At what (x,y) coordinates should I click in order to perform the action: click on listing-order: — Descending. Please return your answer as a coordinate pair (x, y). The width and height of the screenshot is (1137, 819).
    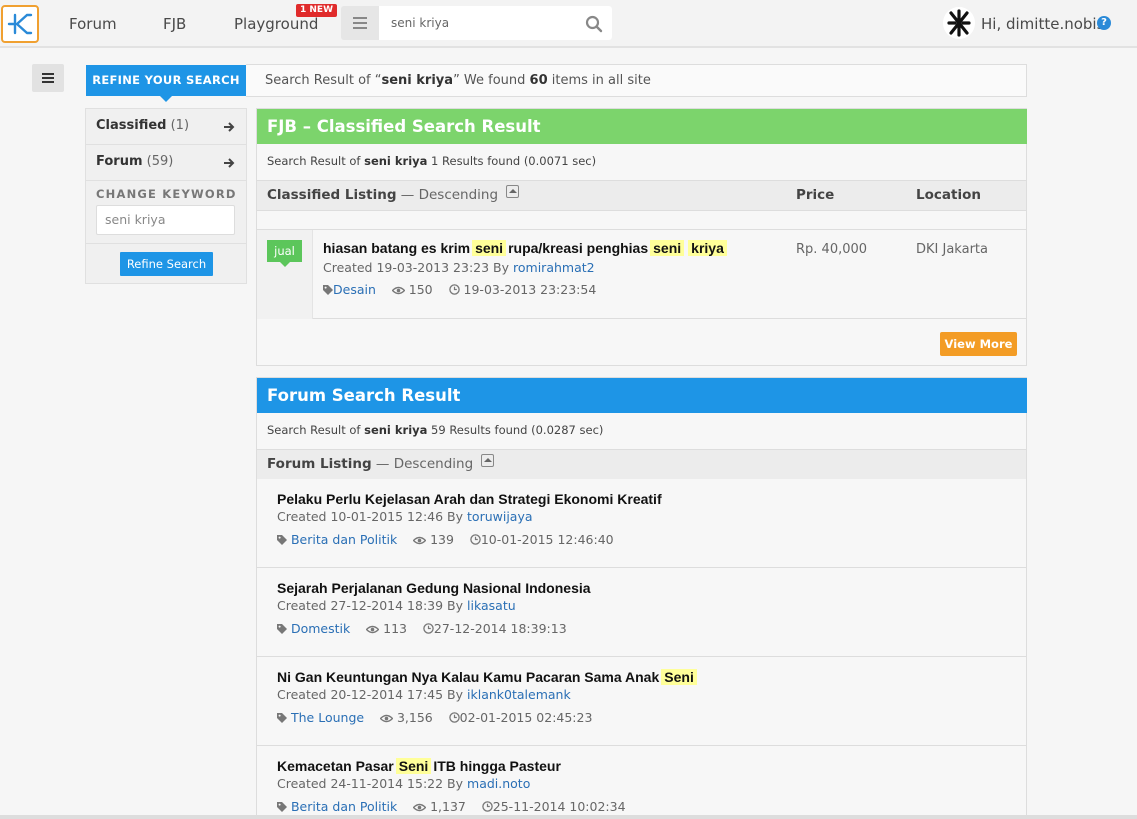
    Looking at the image, I should click on (447, 195).